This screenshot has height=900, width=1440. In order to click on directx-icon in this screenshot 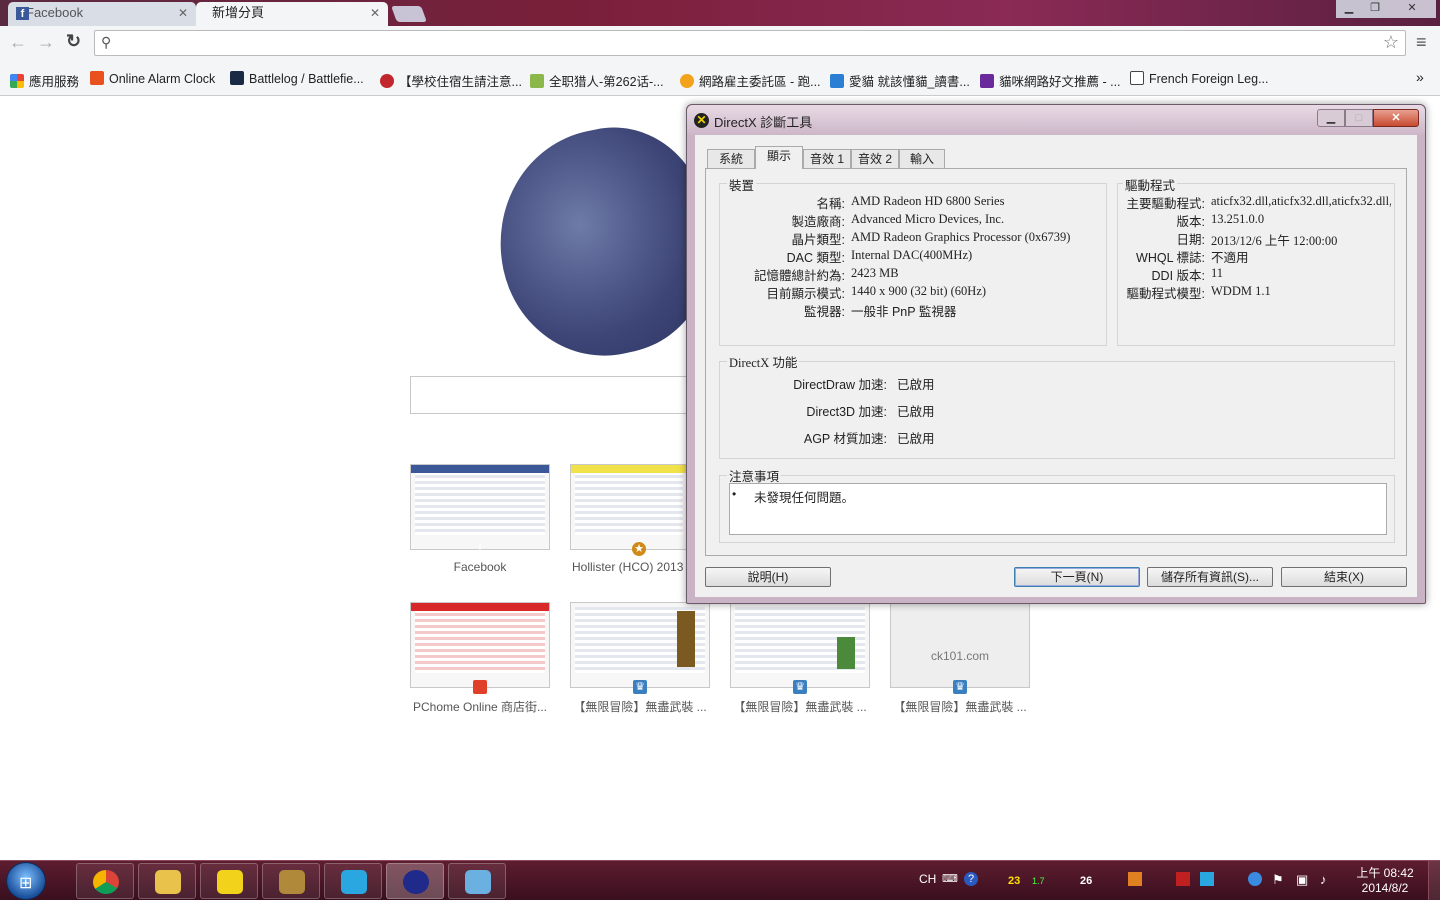, I will do `click(416, 882)`.